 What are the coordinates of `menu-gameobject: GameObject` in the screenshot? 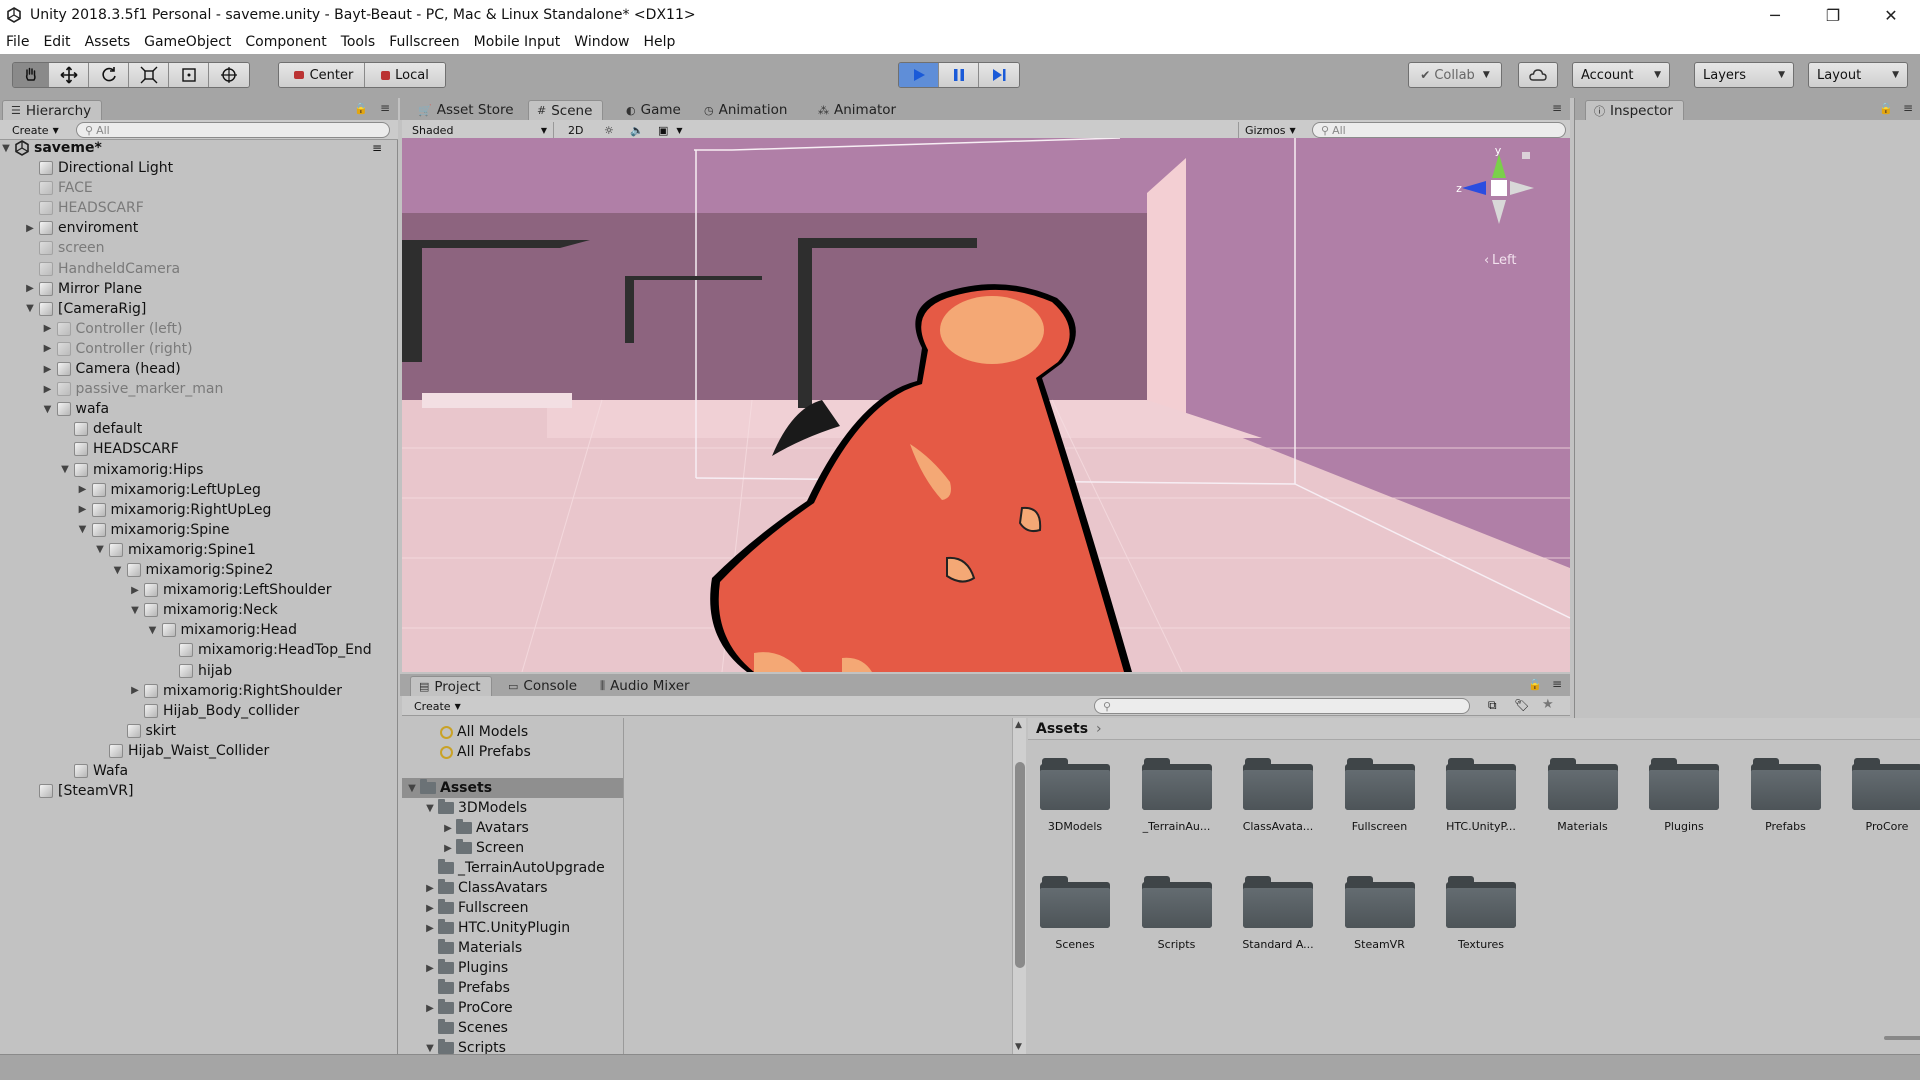 It's located at (187, 42).